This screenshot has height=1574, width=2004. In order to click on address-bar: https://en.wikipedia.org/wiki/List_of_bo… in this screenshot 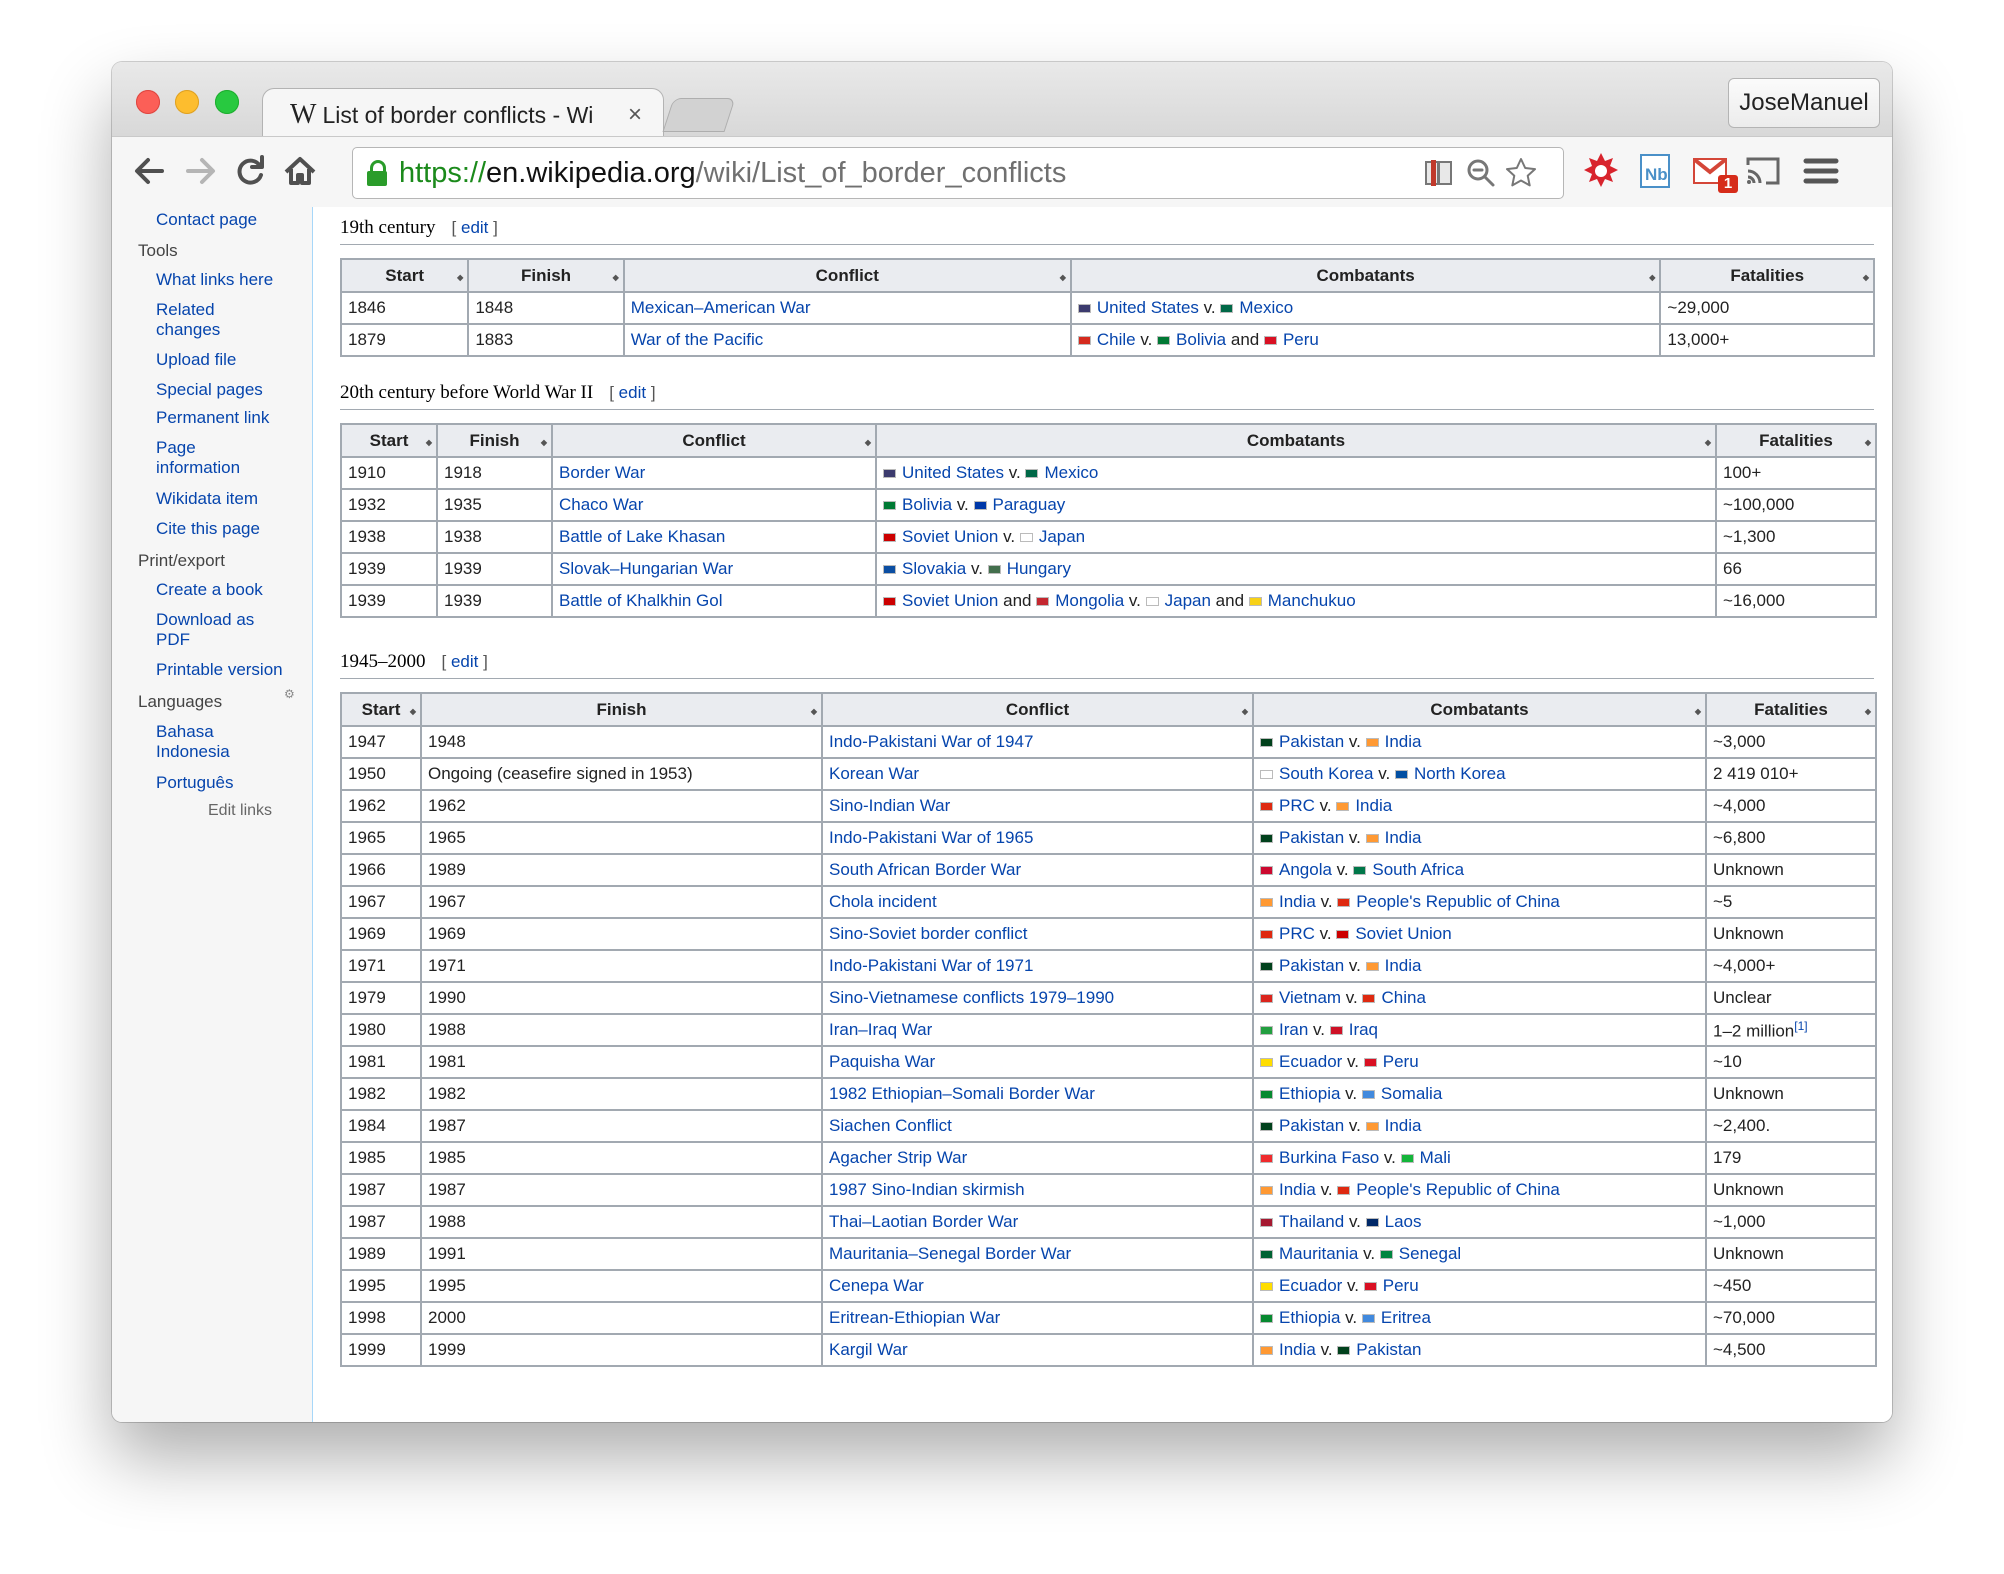, I will do `click(958, 173)`.